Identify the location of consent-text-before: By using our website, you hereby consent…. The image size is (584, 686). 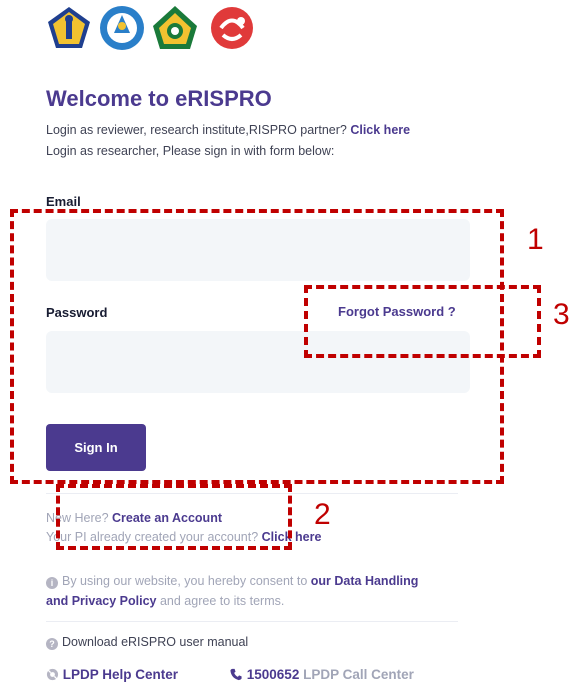
(185, 581).